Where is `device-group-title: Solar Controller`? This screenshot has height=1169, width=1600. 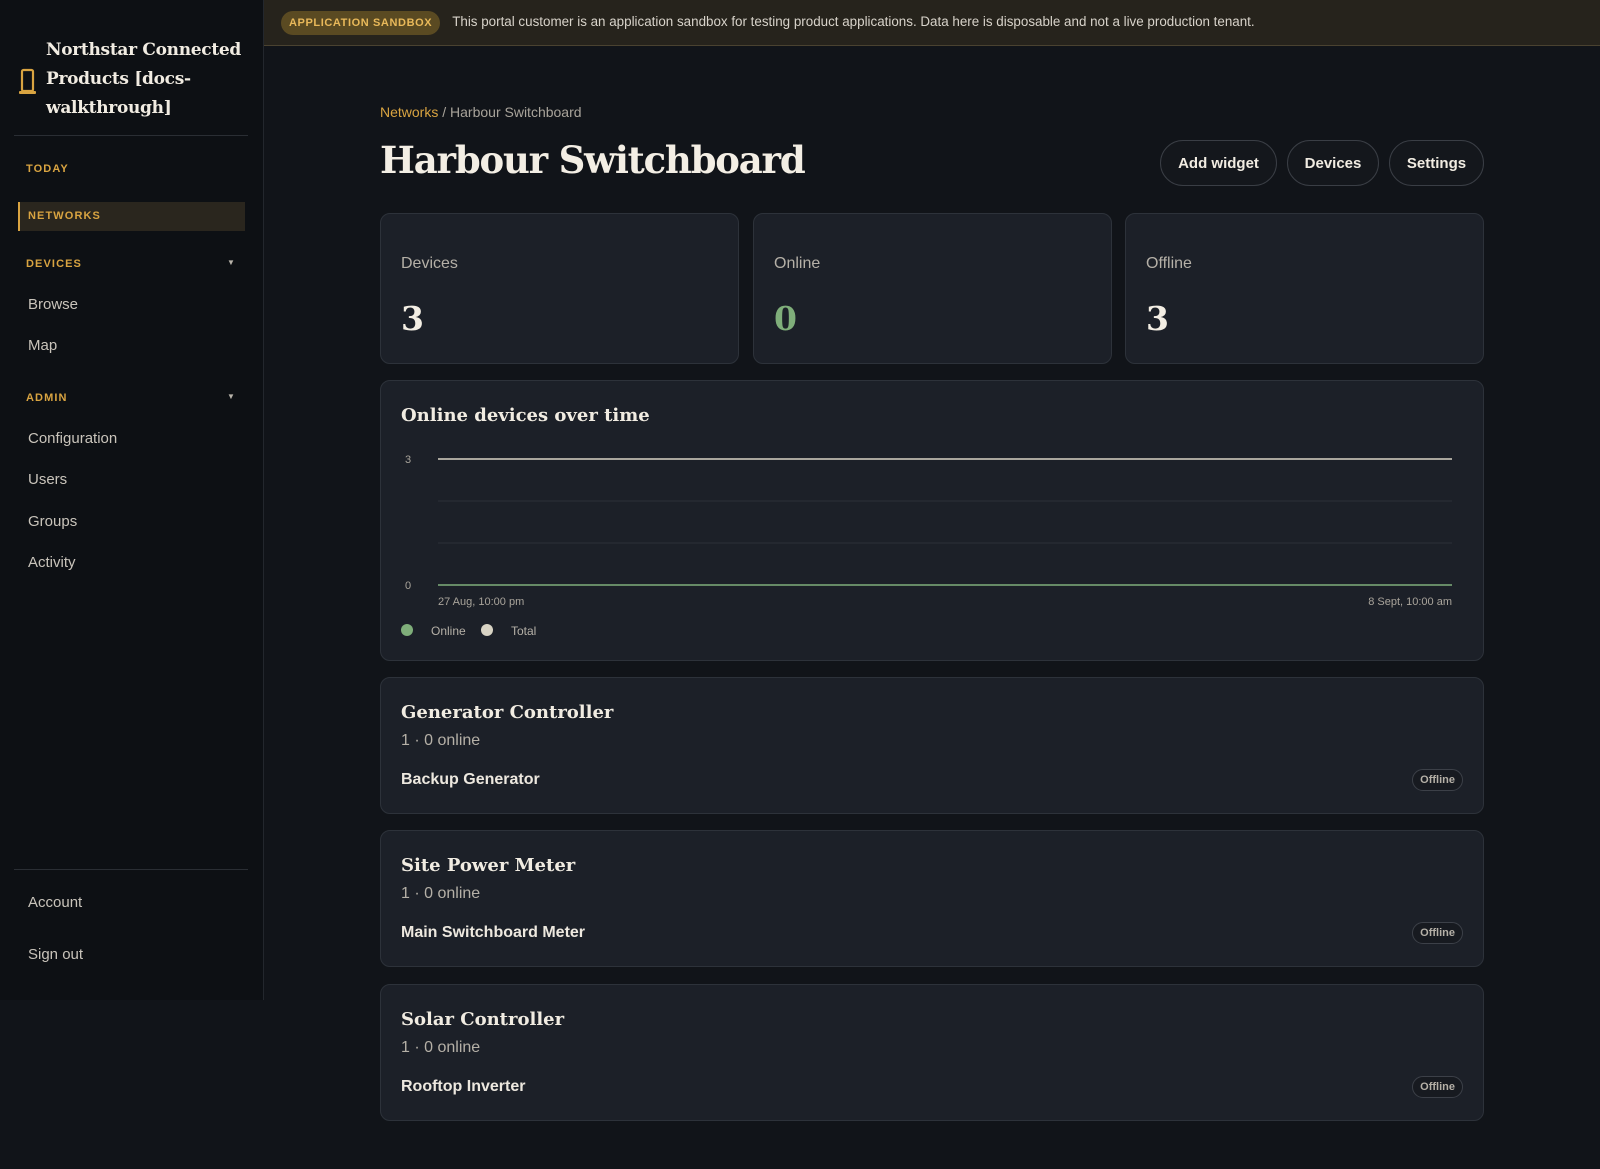
device-group-title: Solar Controller is located at coordinates (482, 1019).